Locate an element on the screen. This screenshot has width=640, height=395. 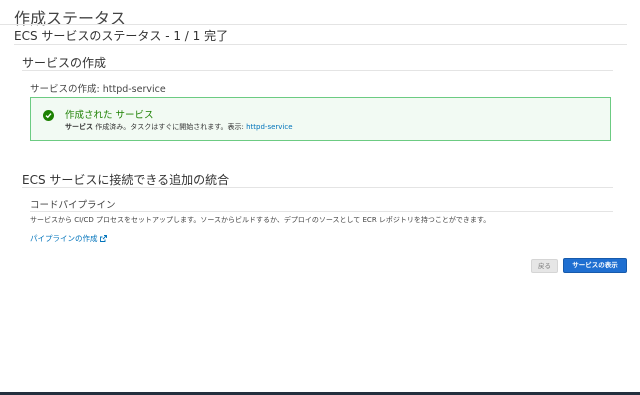
alert-message-text: 作成済み。タスクはすぐに開始されます。表示: is located at coordinates (170, 127).